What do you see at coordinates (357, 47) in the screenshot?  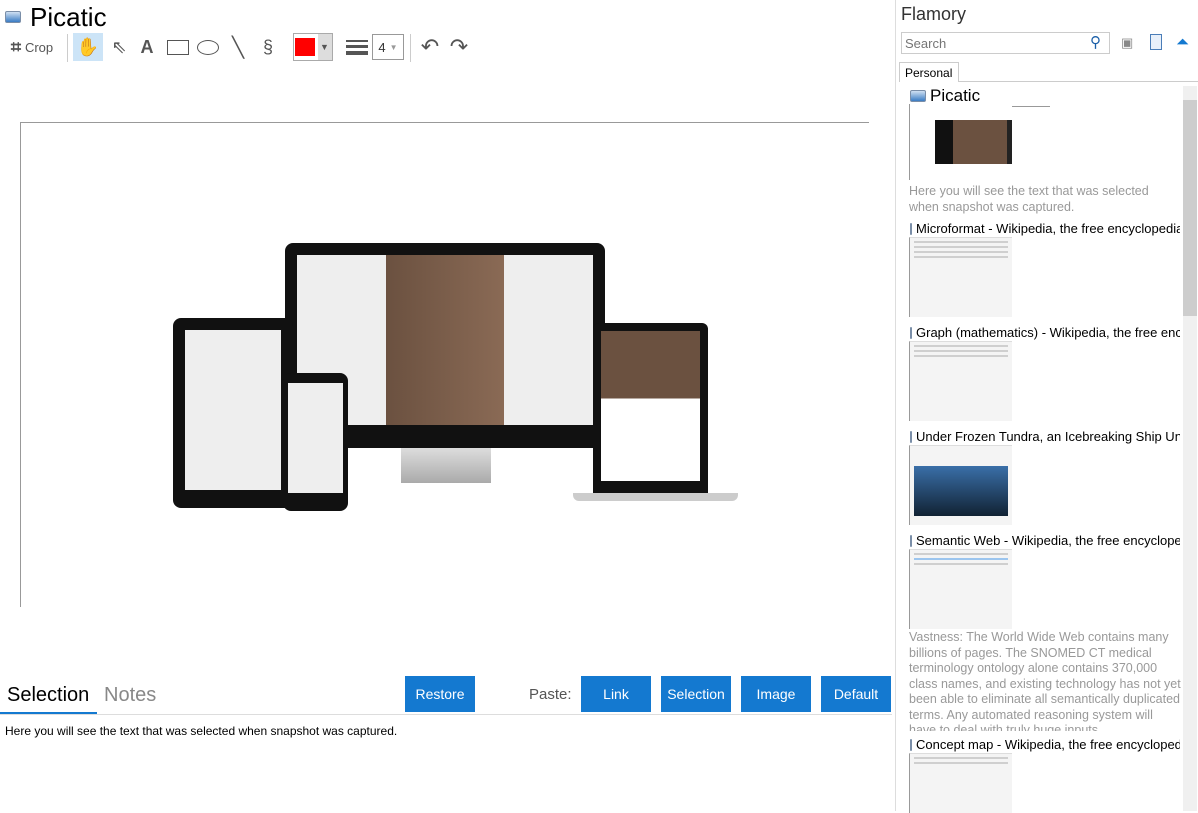 I see `line-width-icon` at bounding box center [357, 47].